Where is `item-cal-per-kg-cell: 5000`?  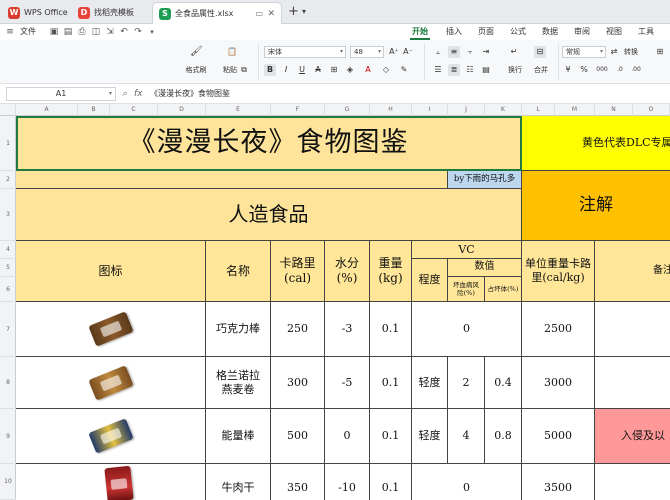
item-cal-per-kg-cell: 5000 is located at coordinates (558, 436).